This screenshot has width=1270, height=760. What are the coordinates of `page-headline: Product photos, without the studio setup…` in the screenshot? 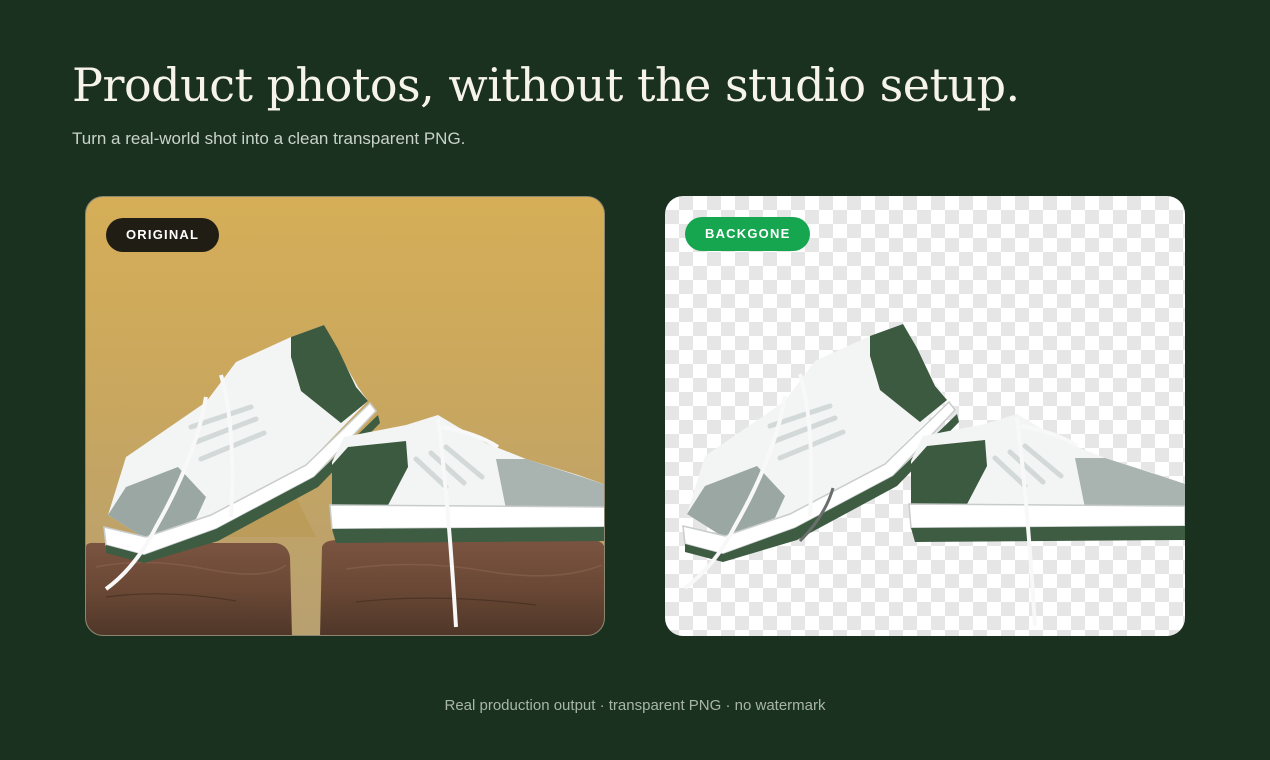 It's located at (546, 85).